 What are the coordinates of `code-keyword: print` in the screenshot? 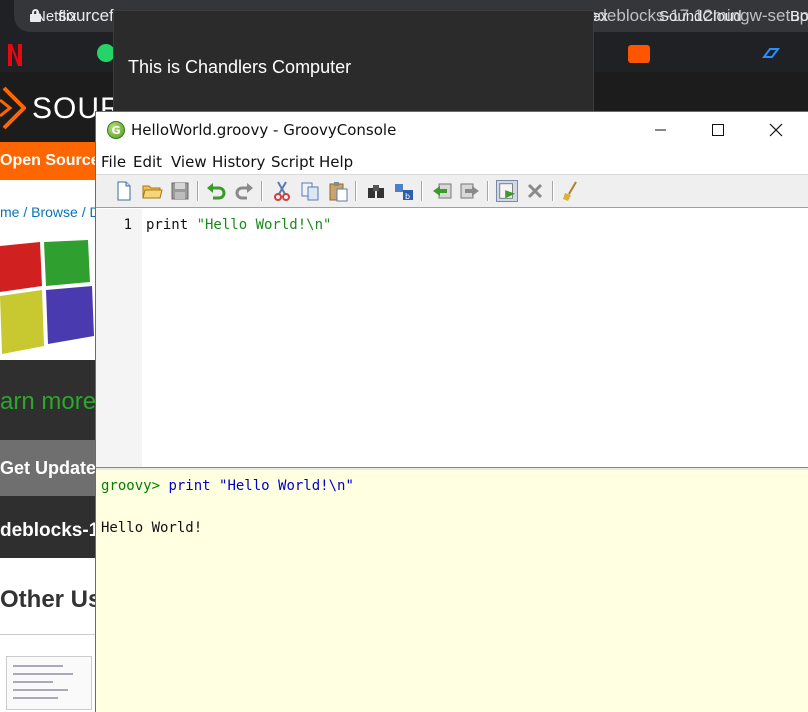 It's located at (171, 225).